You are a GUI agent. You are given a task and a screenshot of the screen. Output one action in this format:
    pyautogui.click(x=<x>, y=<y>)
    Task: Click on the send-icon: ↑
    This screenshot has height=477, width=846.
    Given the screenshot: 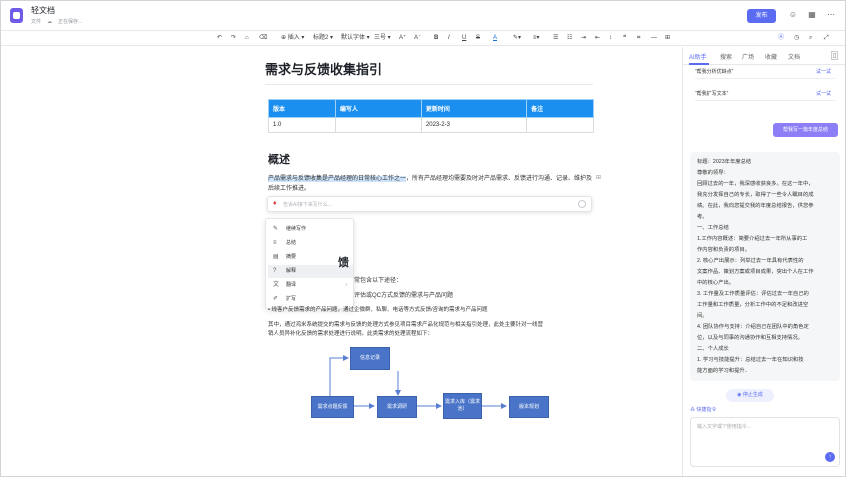 What is the action you would take?
    pyautogui.click(x=830, y=457)
    